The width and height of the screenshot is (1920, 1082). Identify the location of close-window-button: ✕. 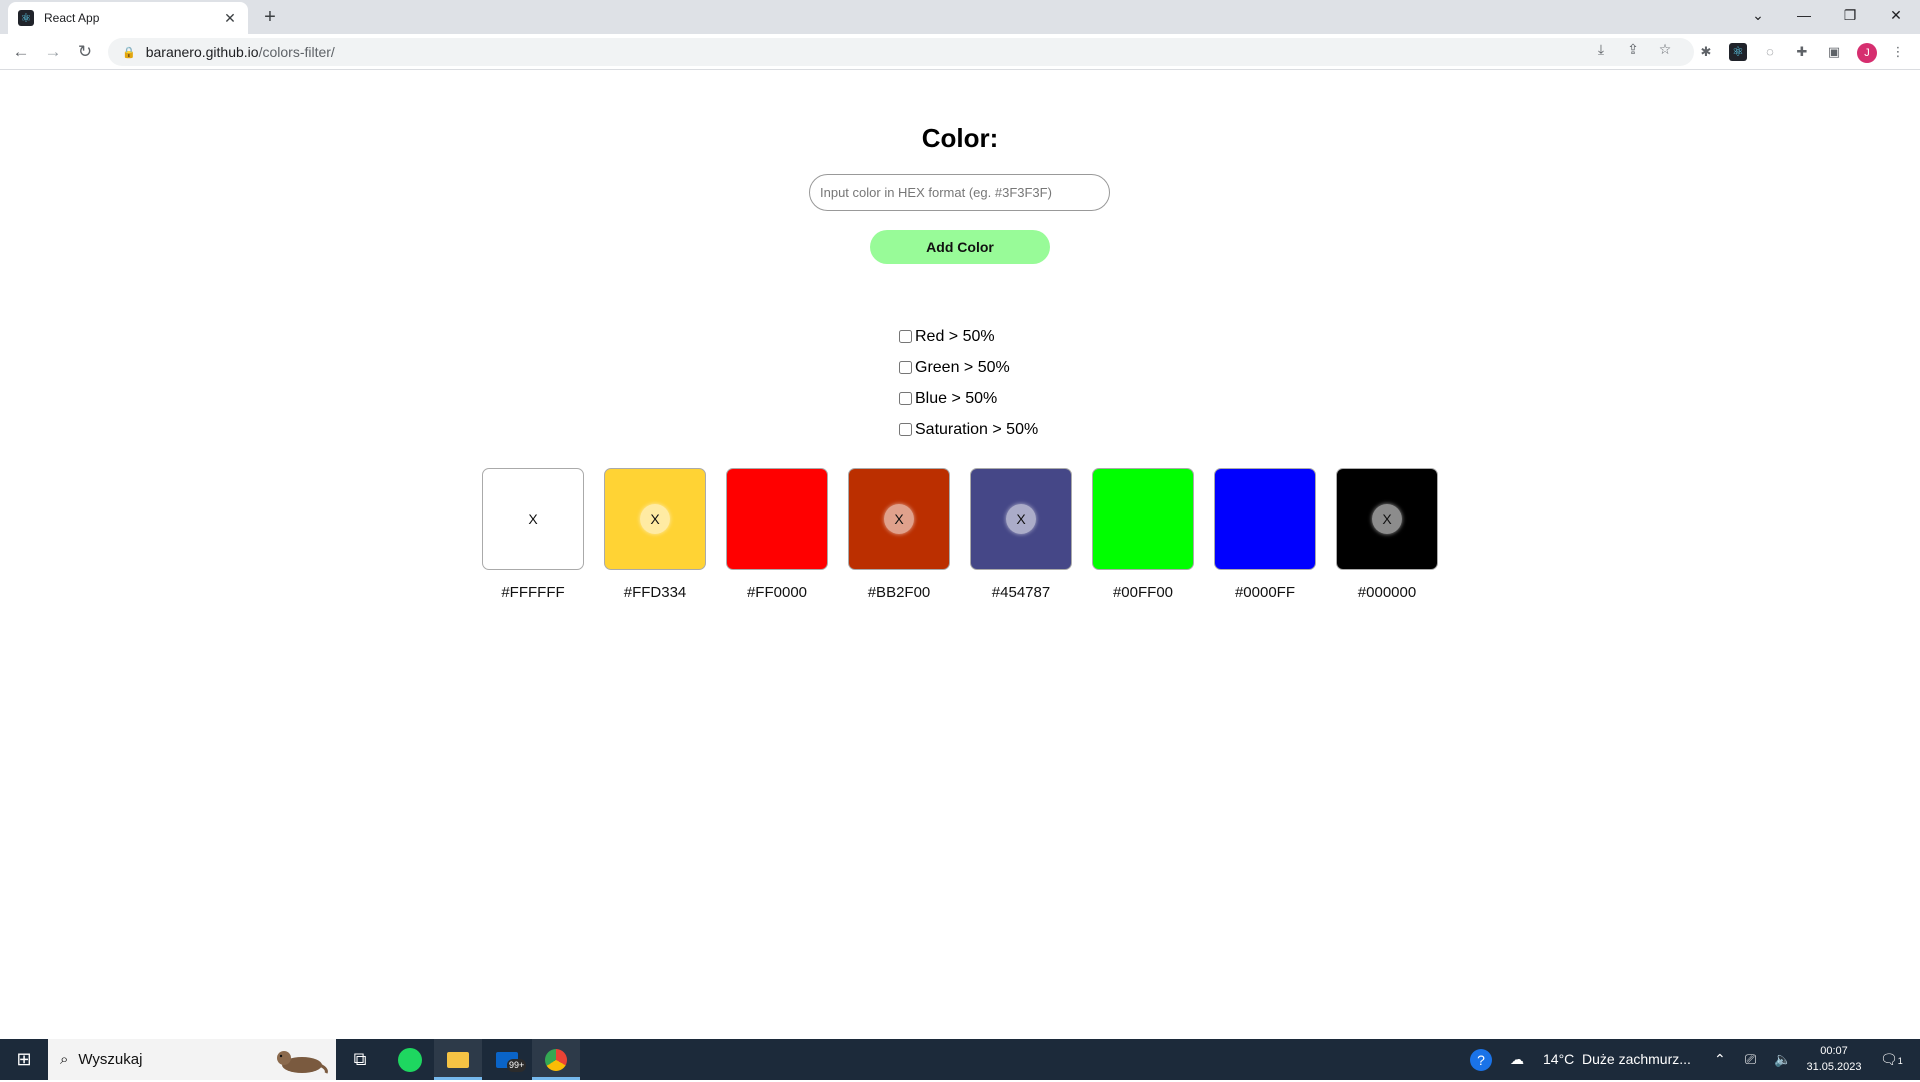
(1896, 16).